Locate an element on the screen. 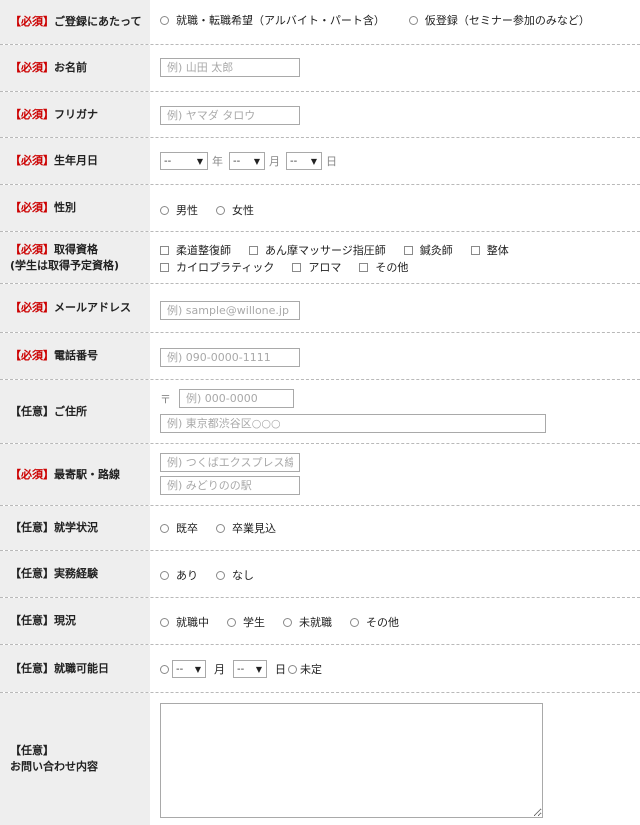 This screenshot has width=640, height=825. field-email is located at coordinates (395, 308).